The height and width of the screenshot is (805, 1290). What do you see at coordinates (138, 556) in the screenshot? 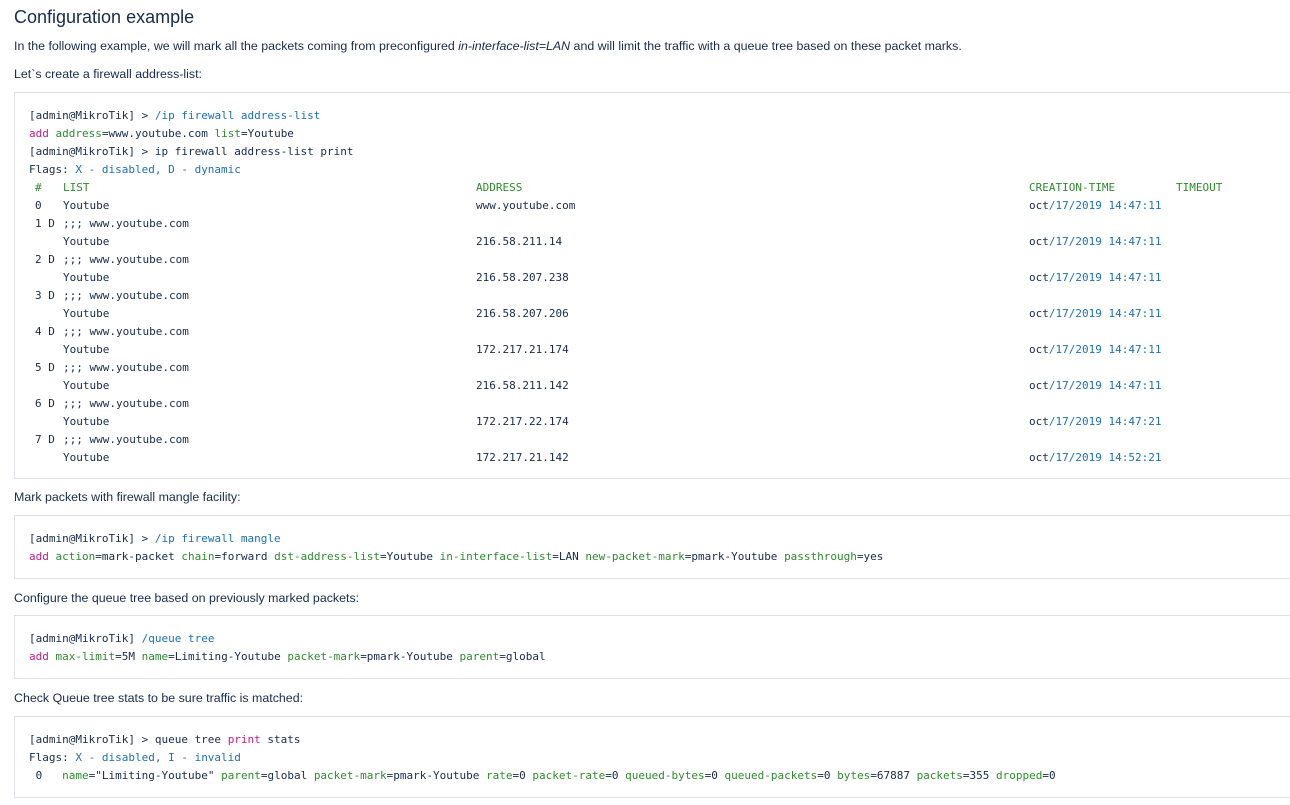
I see `value: =mark-packet` at bounding box center [138, 556].